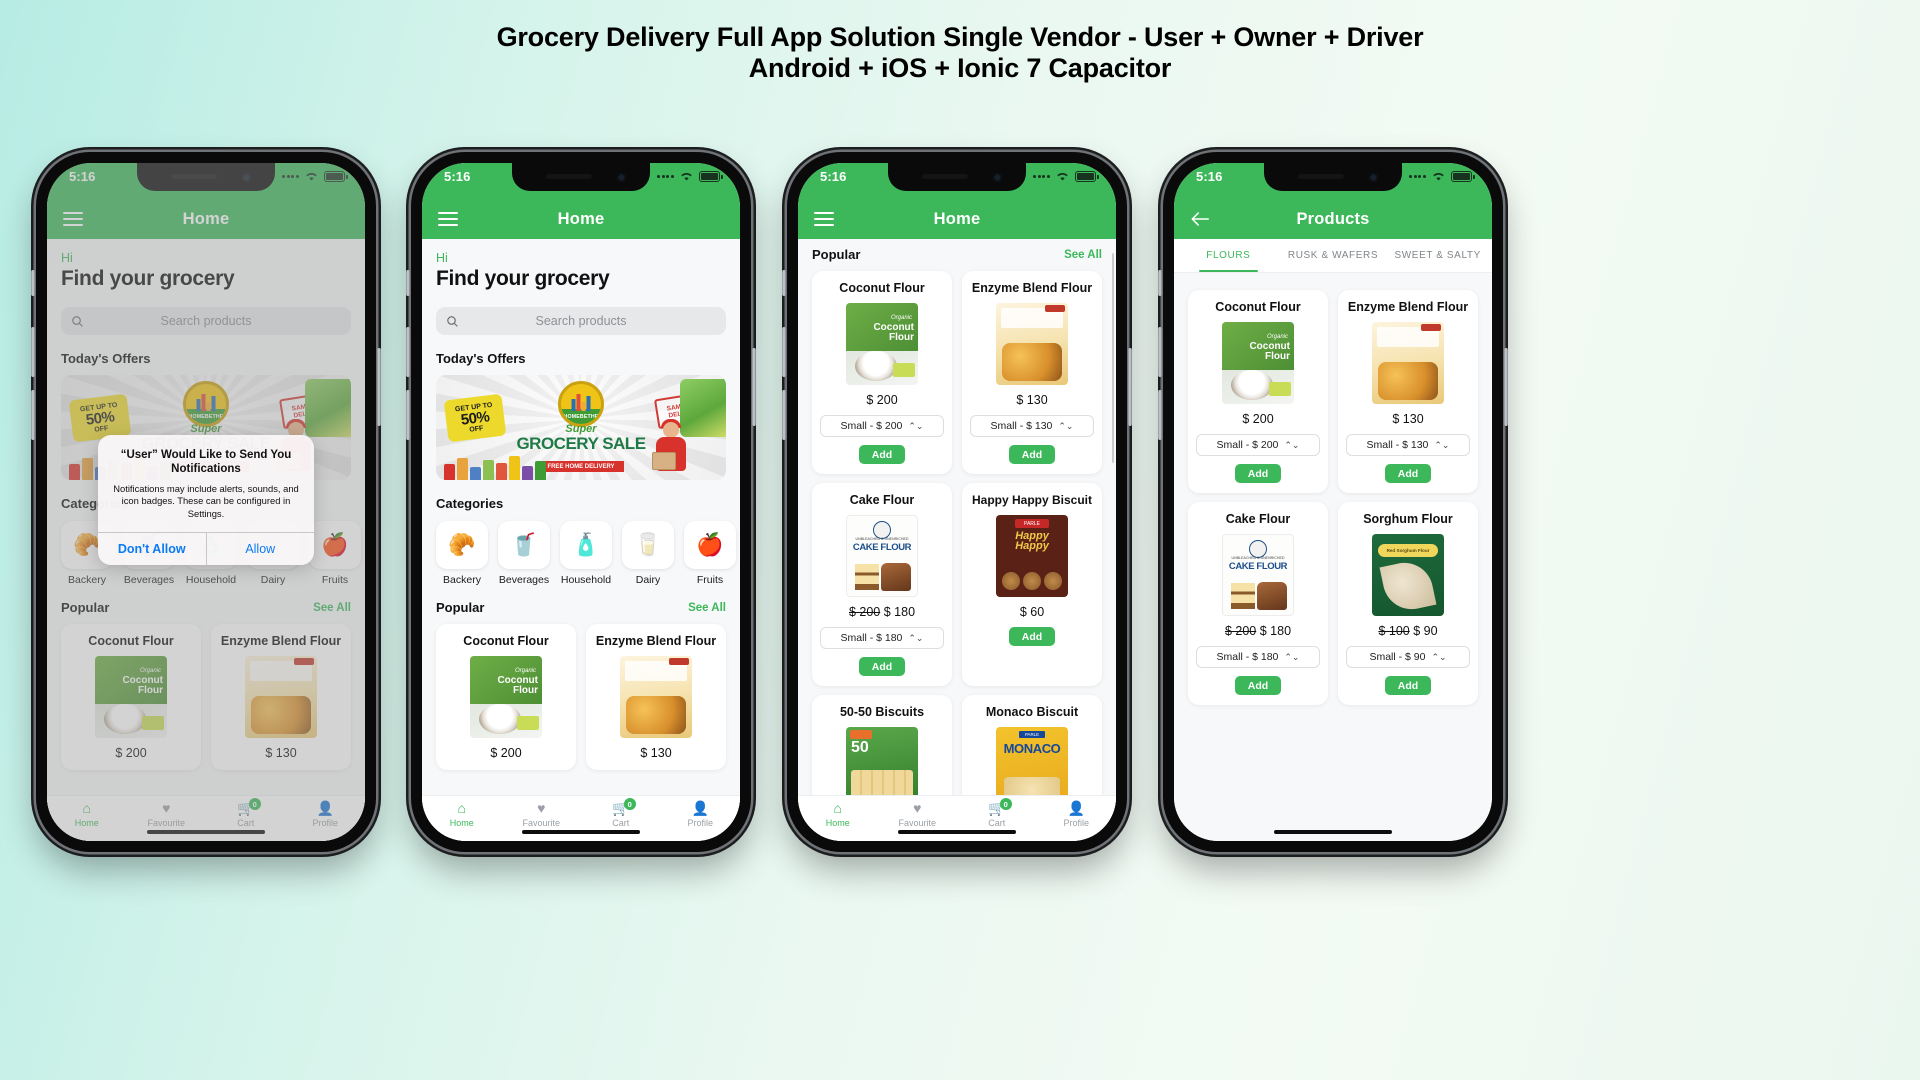 The width and height of the screenshot is (1920, 1080). Describe the element at coordinates (656, 697) in the screenshot. I see `product-card: Enzyme Blend Flour $ 130` at that location.